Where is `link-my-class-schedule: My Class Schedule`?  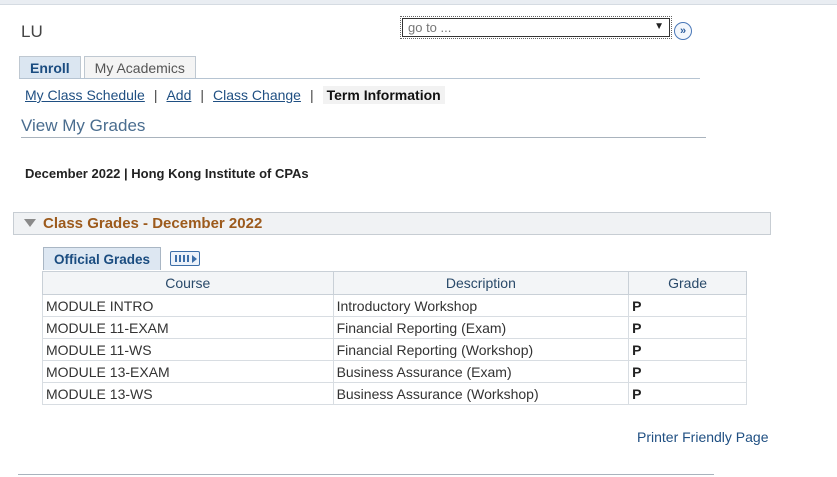
link-my-class-schedule: My Class Schedule is located at coordinates (85, 95).